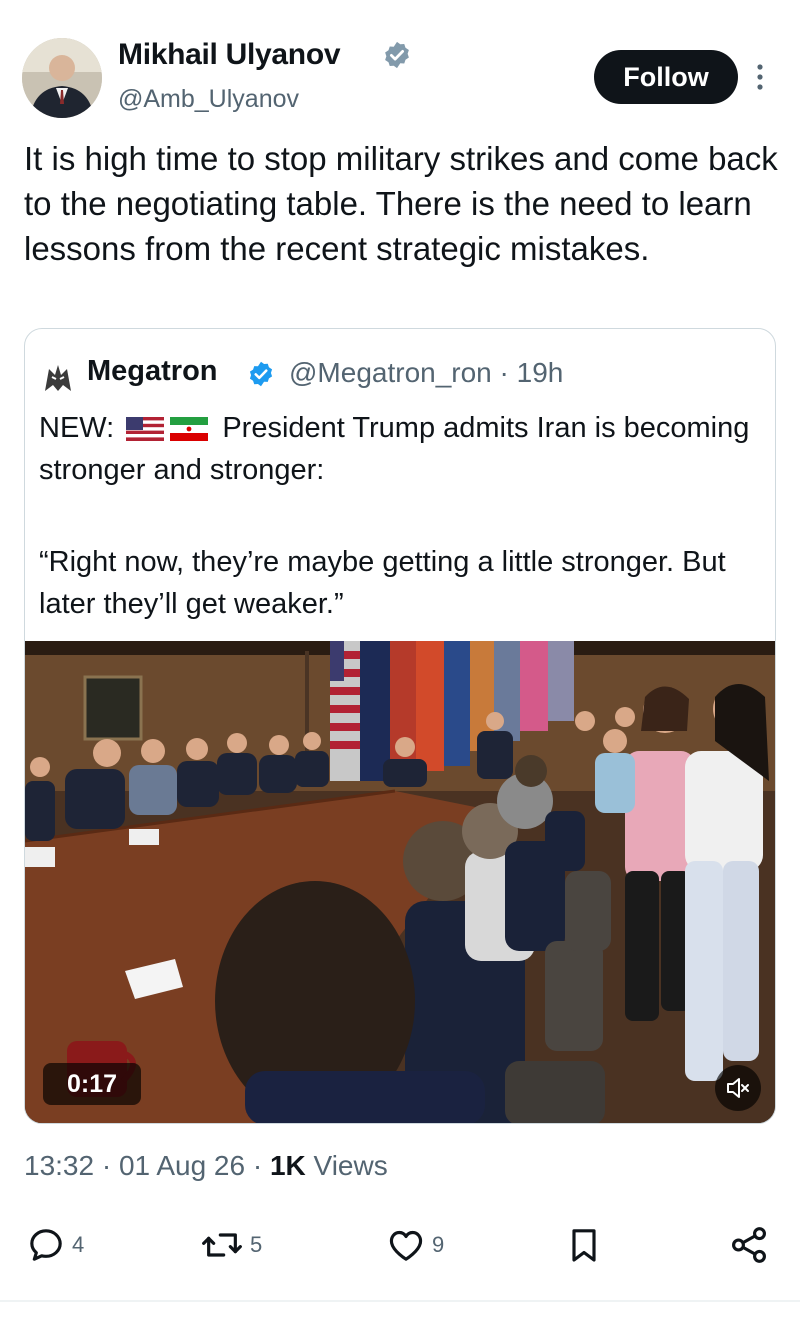 This screenshot has height=1327, width=800. What do you see at coordinates (167, 429) in the screenshot?
I see `us-iran-flags-icon` at bounding box center [167, 429].